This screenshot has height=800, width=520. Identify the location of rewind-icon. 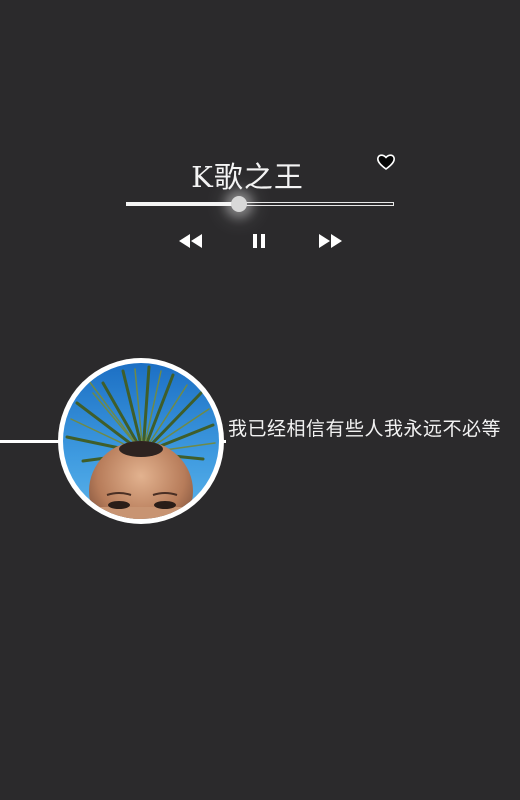
(190, 241).